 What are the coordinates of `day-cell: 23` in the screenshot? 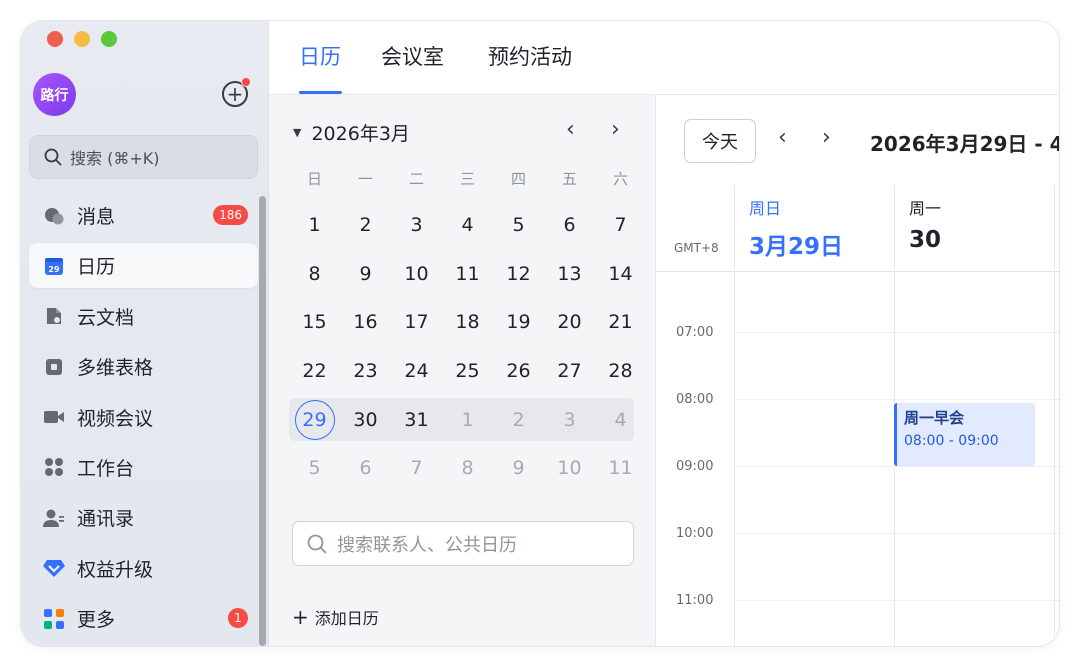 It's located at (365, 371).